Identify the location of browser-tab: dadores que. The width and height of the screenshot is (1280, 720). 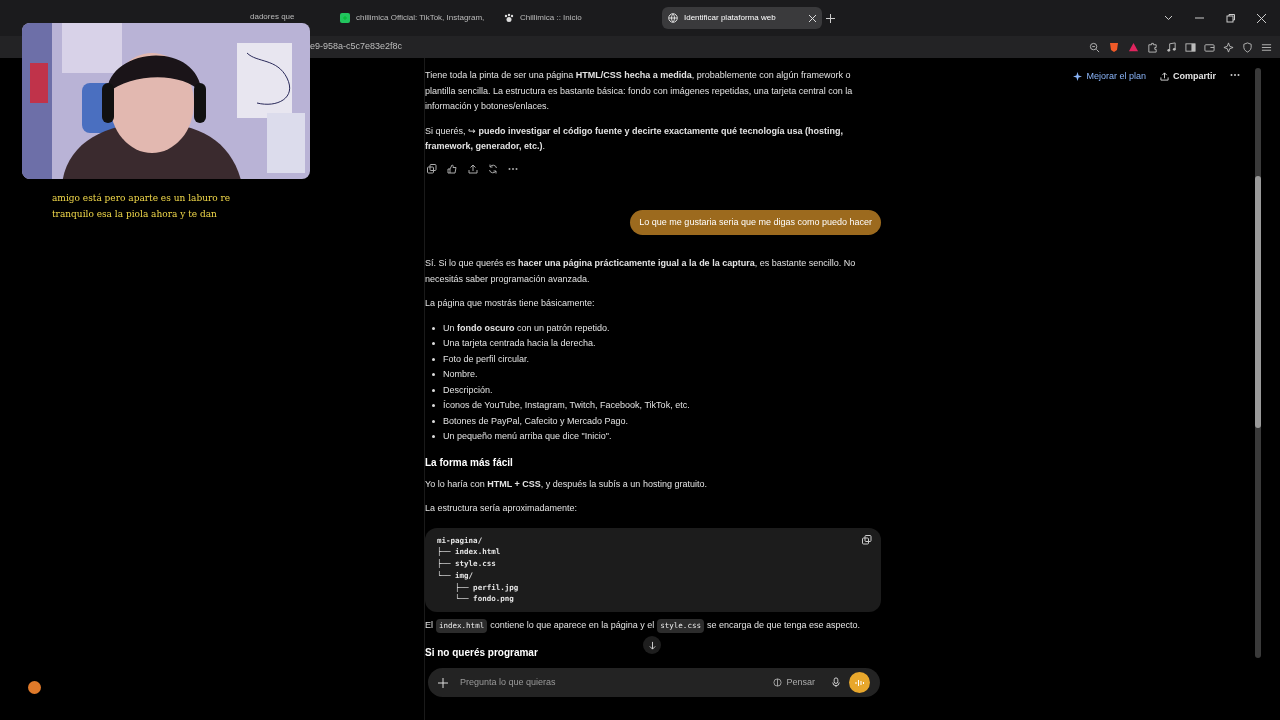
(290, 17).